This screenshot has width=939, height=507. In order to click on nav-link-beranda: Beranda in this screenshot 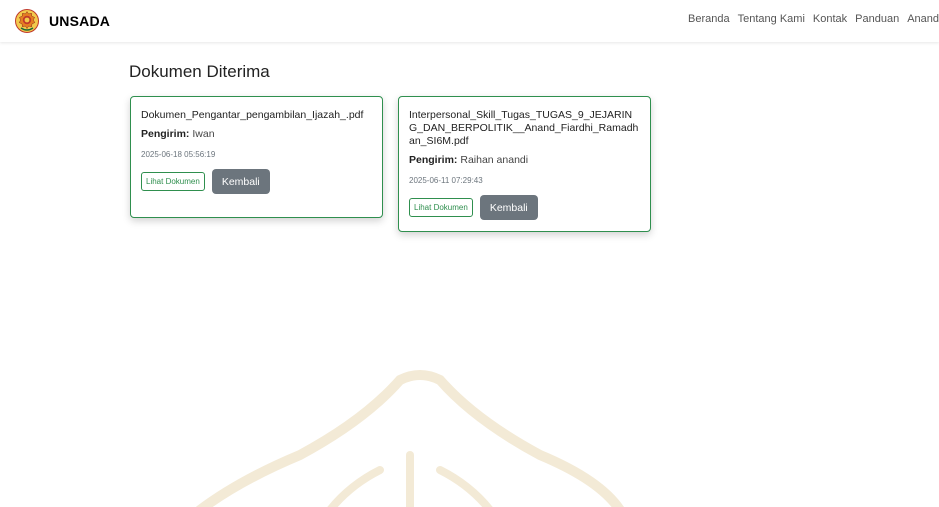, I will do `click(709, 19)`.